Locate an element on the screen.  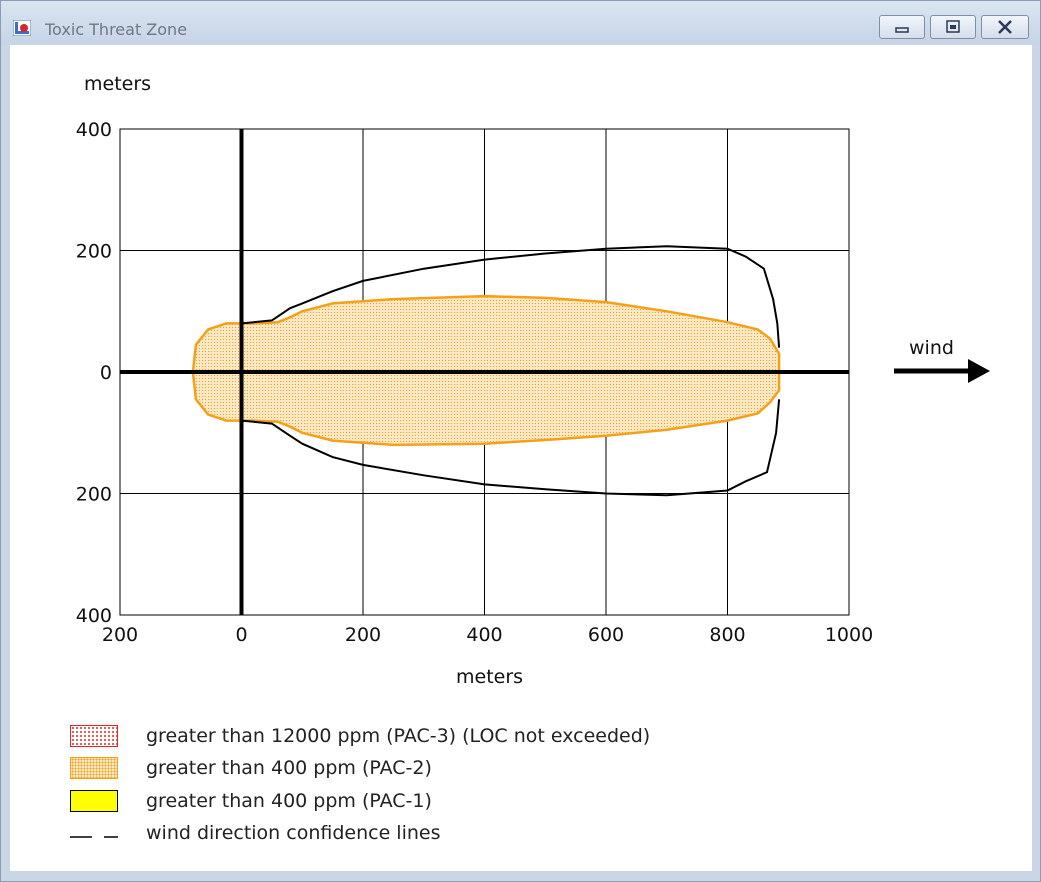
maximize-icon is located at coordinates (953, 26).